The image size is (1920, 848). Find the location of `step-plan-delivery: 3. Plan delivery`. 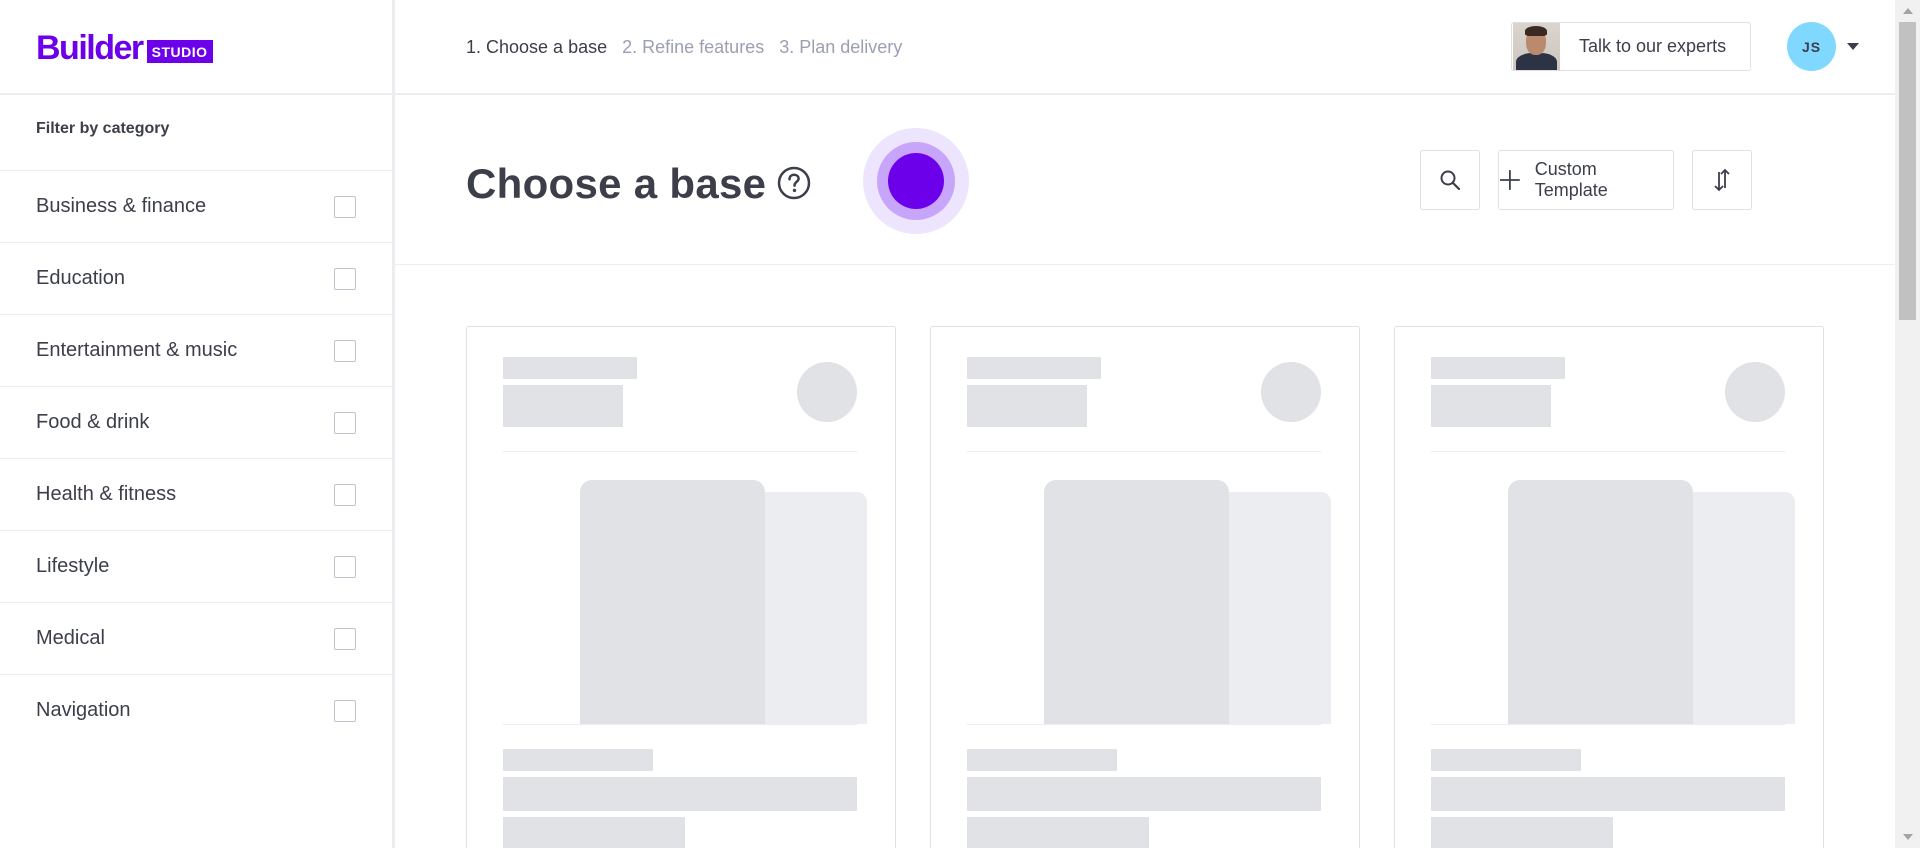

step-plan-delivery: 3. Plan delivery is located at coordinates (840, 47).